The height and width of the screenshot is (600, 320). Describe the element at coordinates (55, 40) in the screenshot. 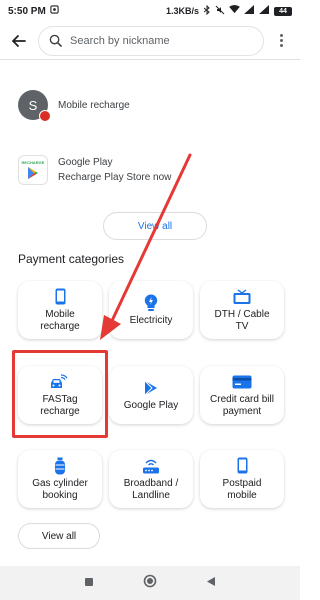

I see `search-icon` at that location.